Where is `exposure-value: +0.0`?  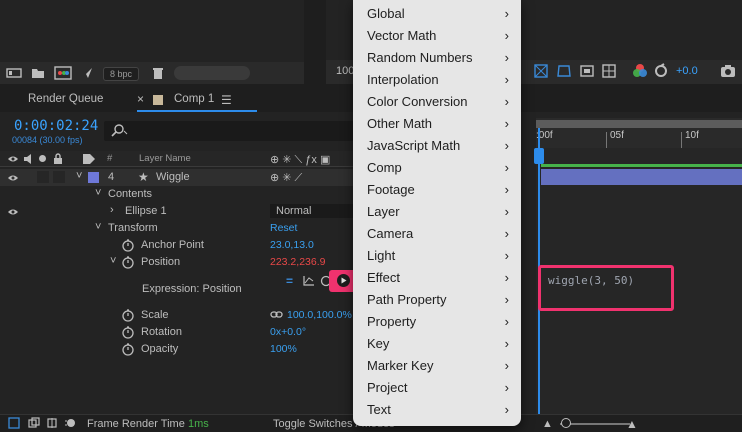
exposure-value: +0.0 is located at coordinates (687, 71).